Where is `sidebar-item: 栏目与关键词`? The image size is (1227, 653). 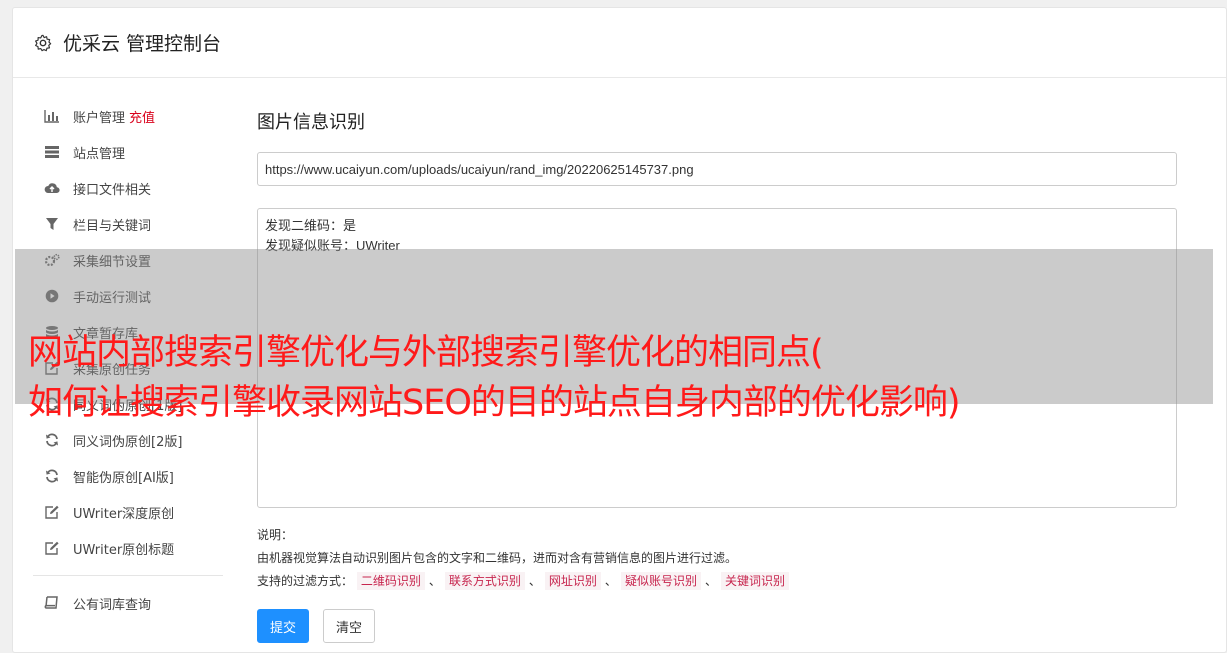
sidebar-item: 栏目与关键词 is located at coordinates (128, 224).